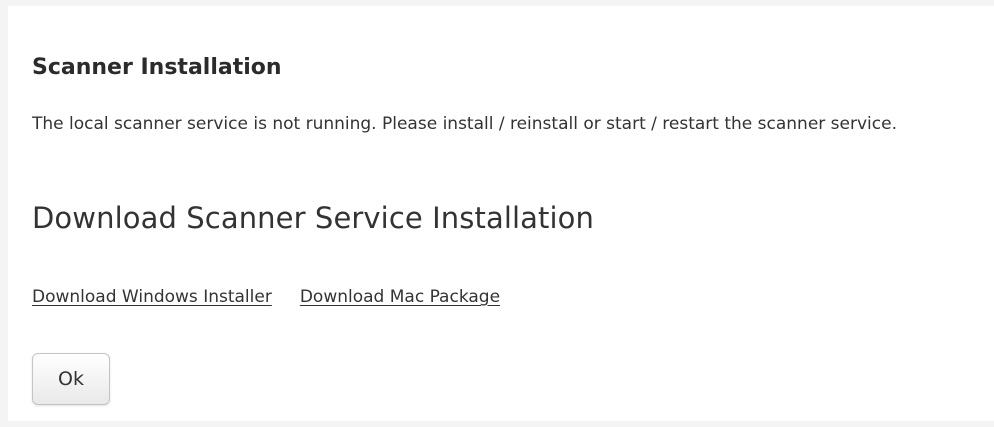  Describe the element at coordinates (400, 297) in the screenshot. I see `download-mac-package-link: Download Mac Package` at that location.